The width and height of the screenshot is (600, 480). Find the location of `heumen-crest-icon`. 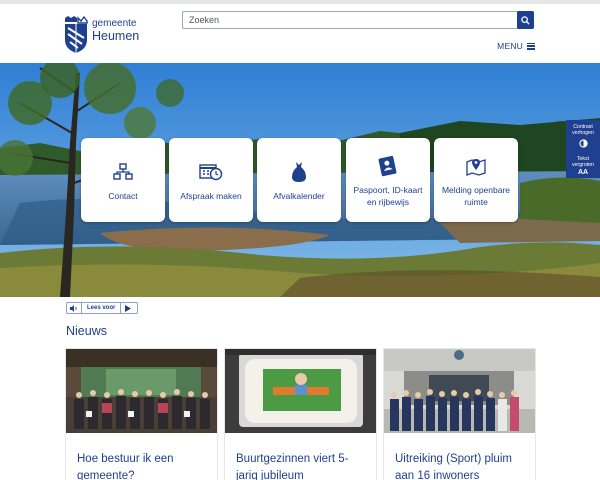

heumen-crest-icon is located at coordinates (76, 34).